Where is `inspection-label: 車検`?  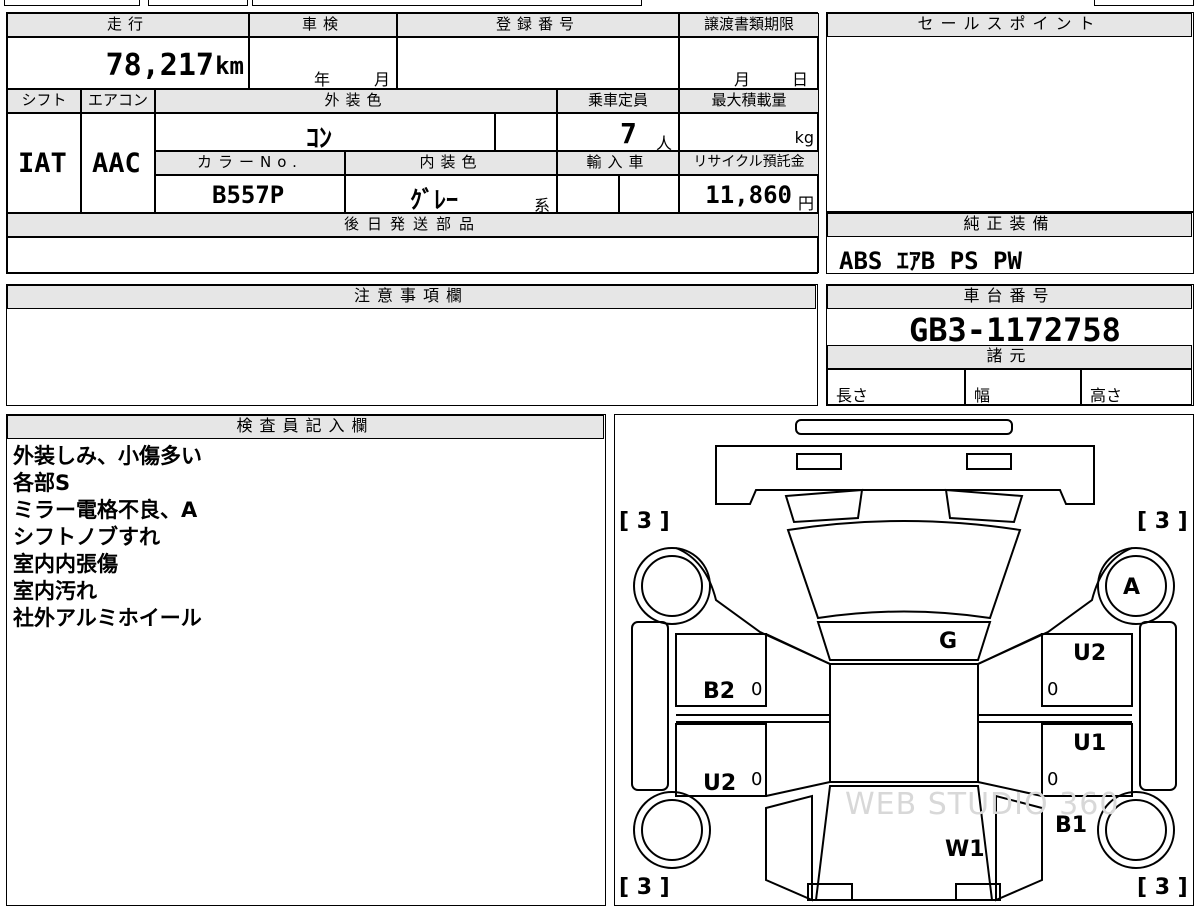 inspection-label: 車検 is located at coordinates (323, 25).